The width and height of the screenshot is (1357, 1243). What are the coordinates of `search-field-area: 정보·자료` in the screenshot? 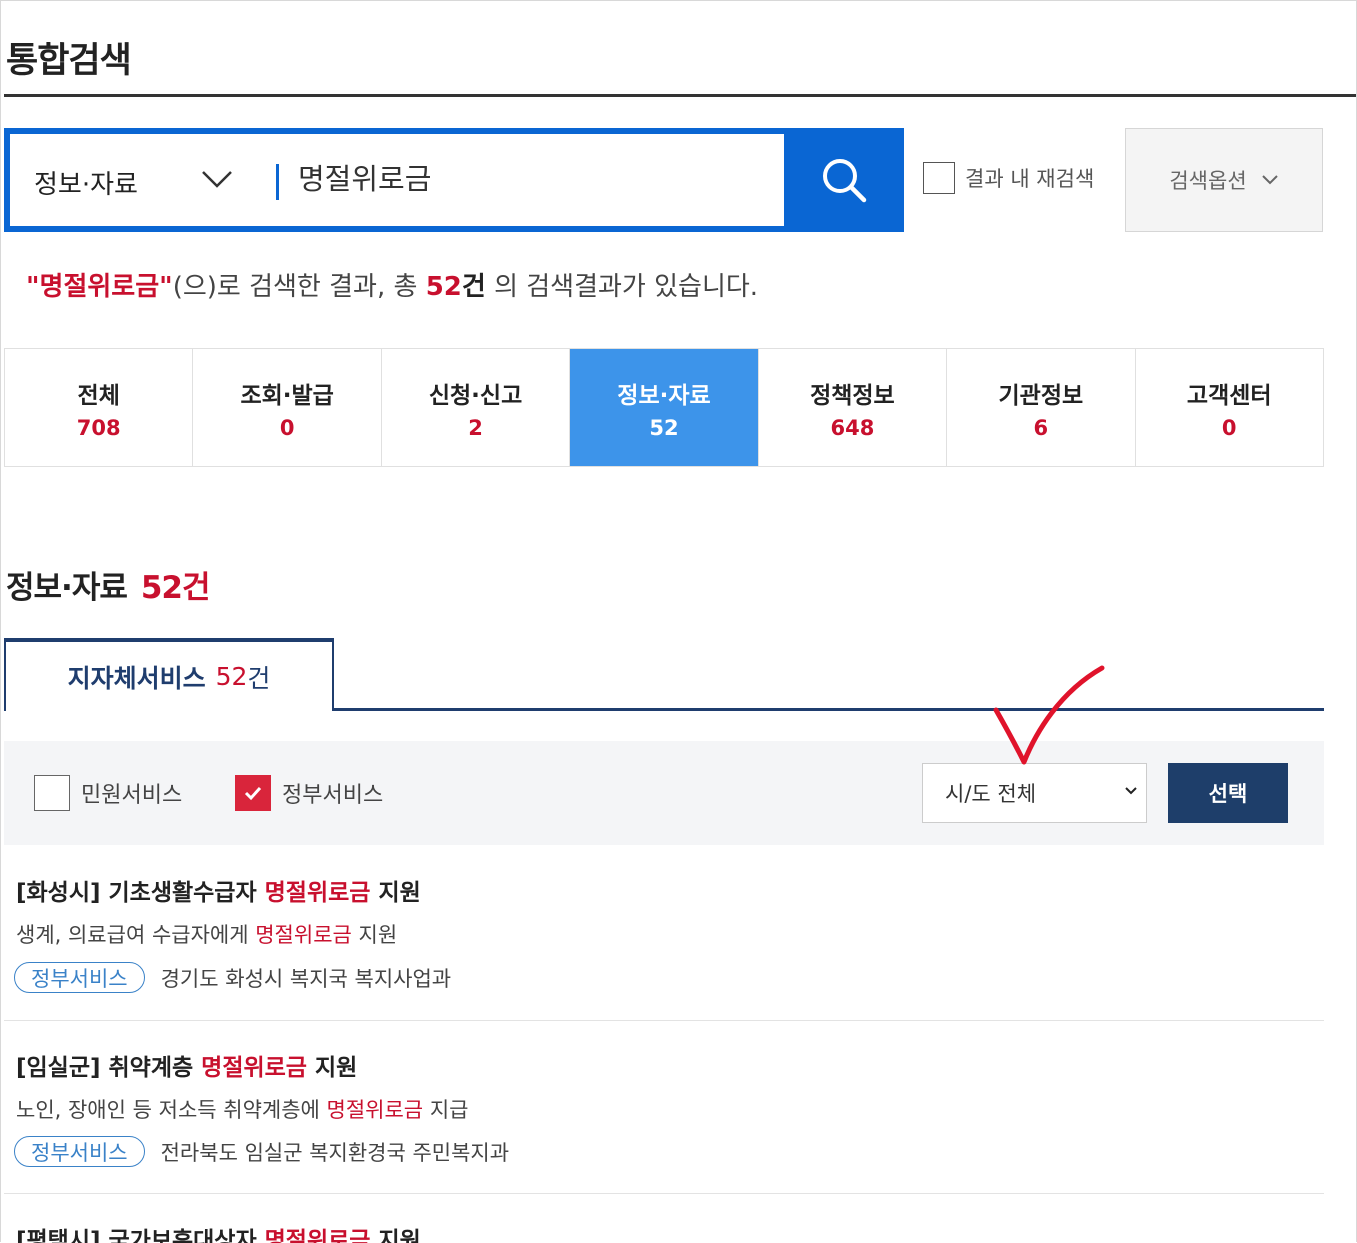 It's located at (397, 180).